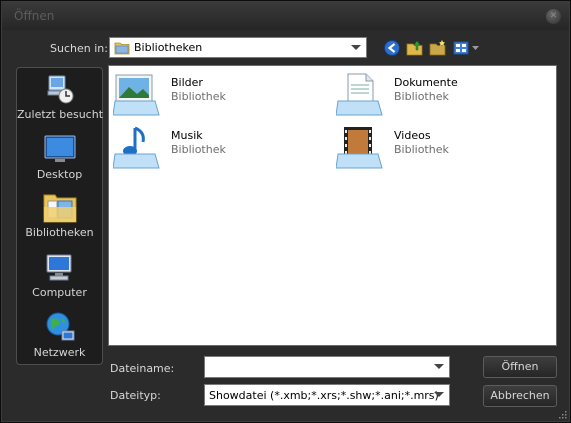 This screenshot has height=423, width=571. I want to click on window-title: Öffnen, so click(34, 16).